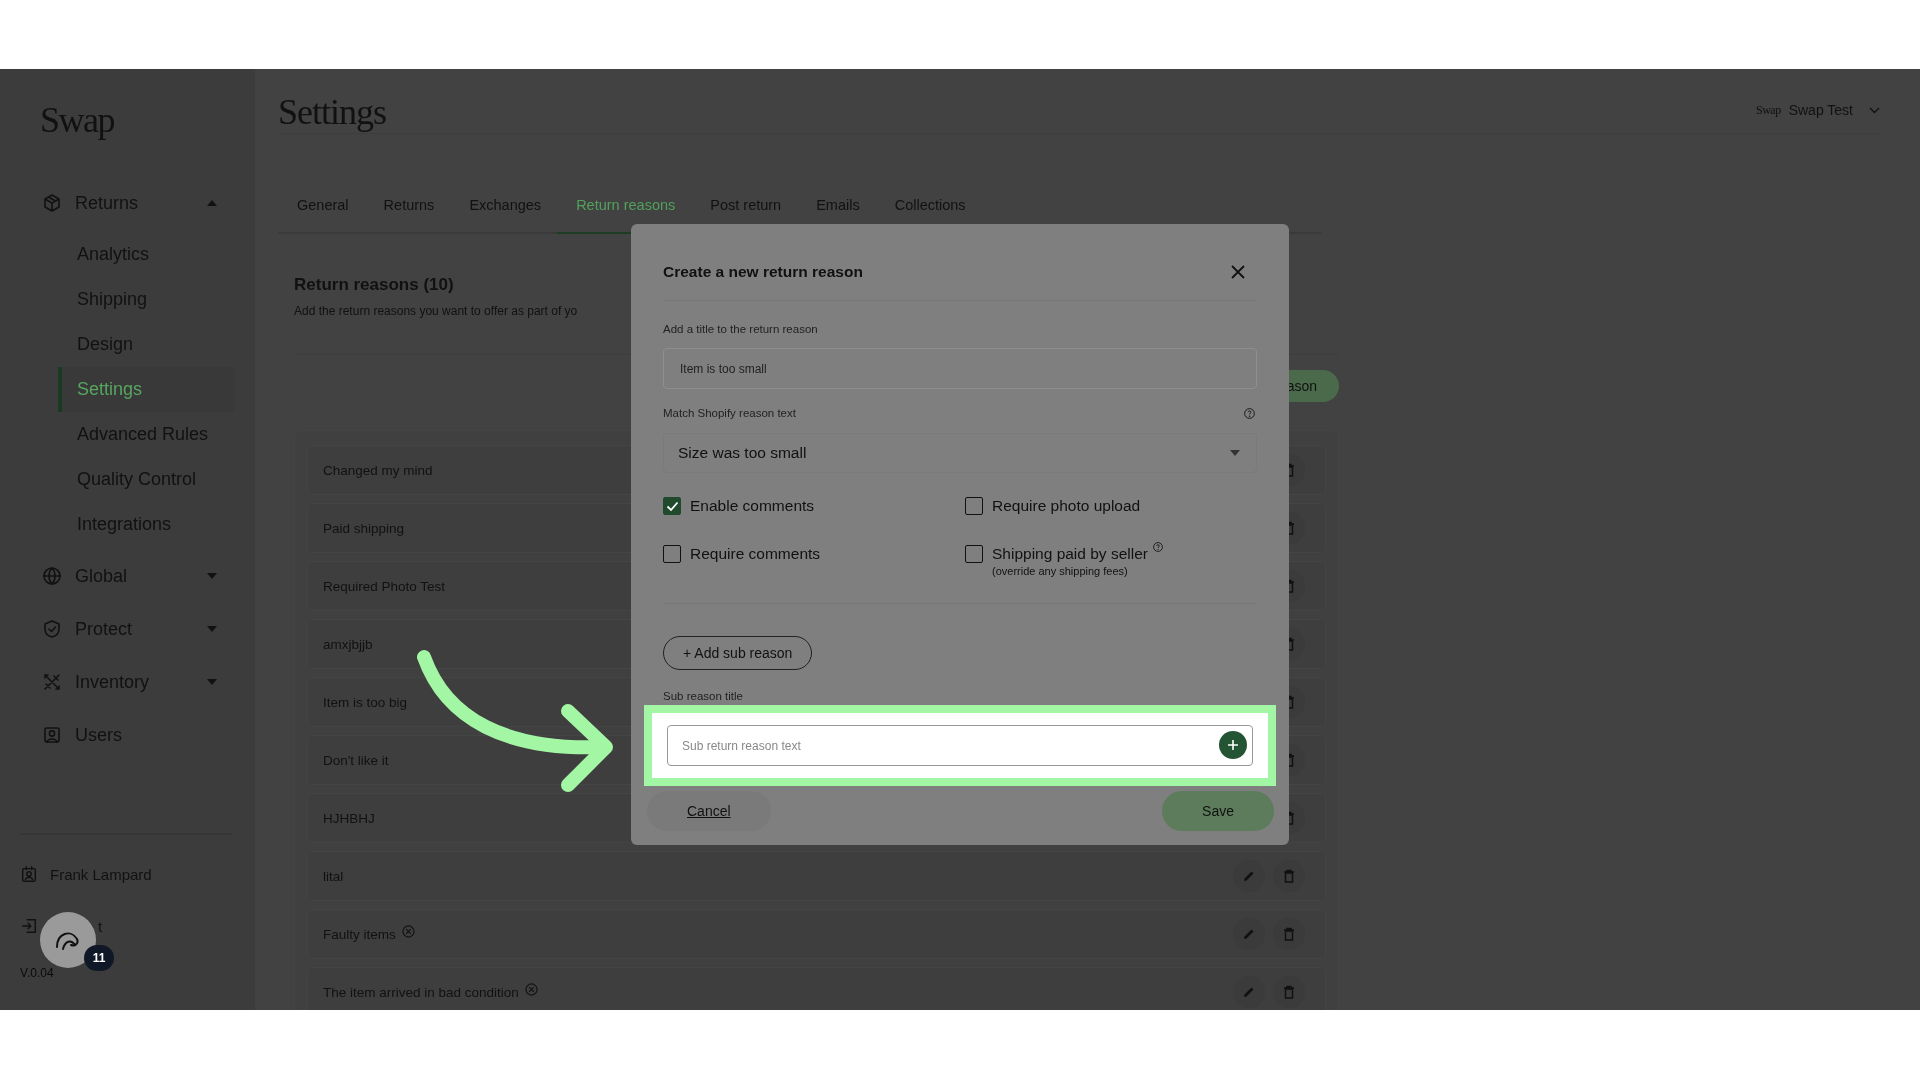 The width and height of the screenshot is (1920, 1080). I want to click on shield-icon, so click(52, 629).